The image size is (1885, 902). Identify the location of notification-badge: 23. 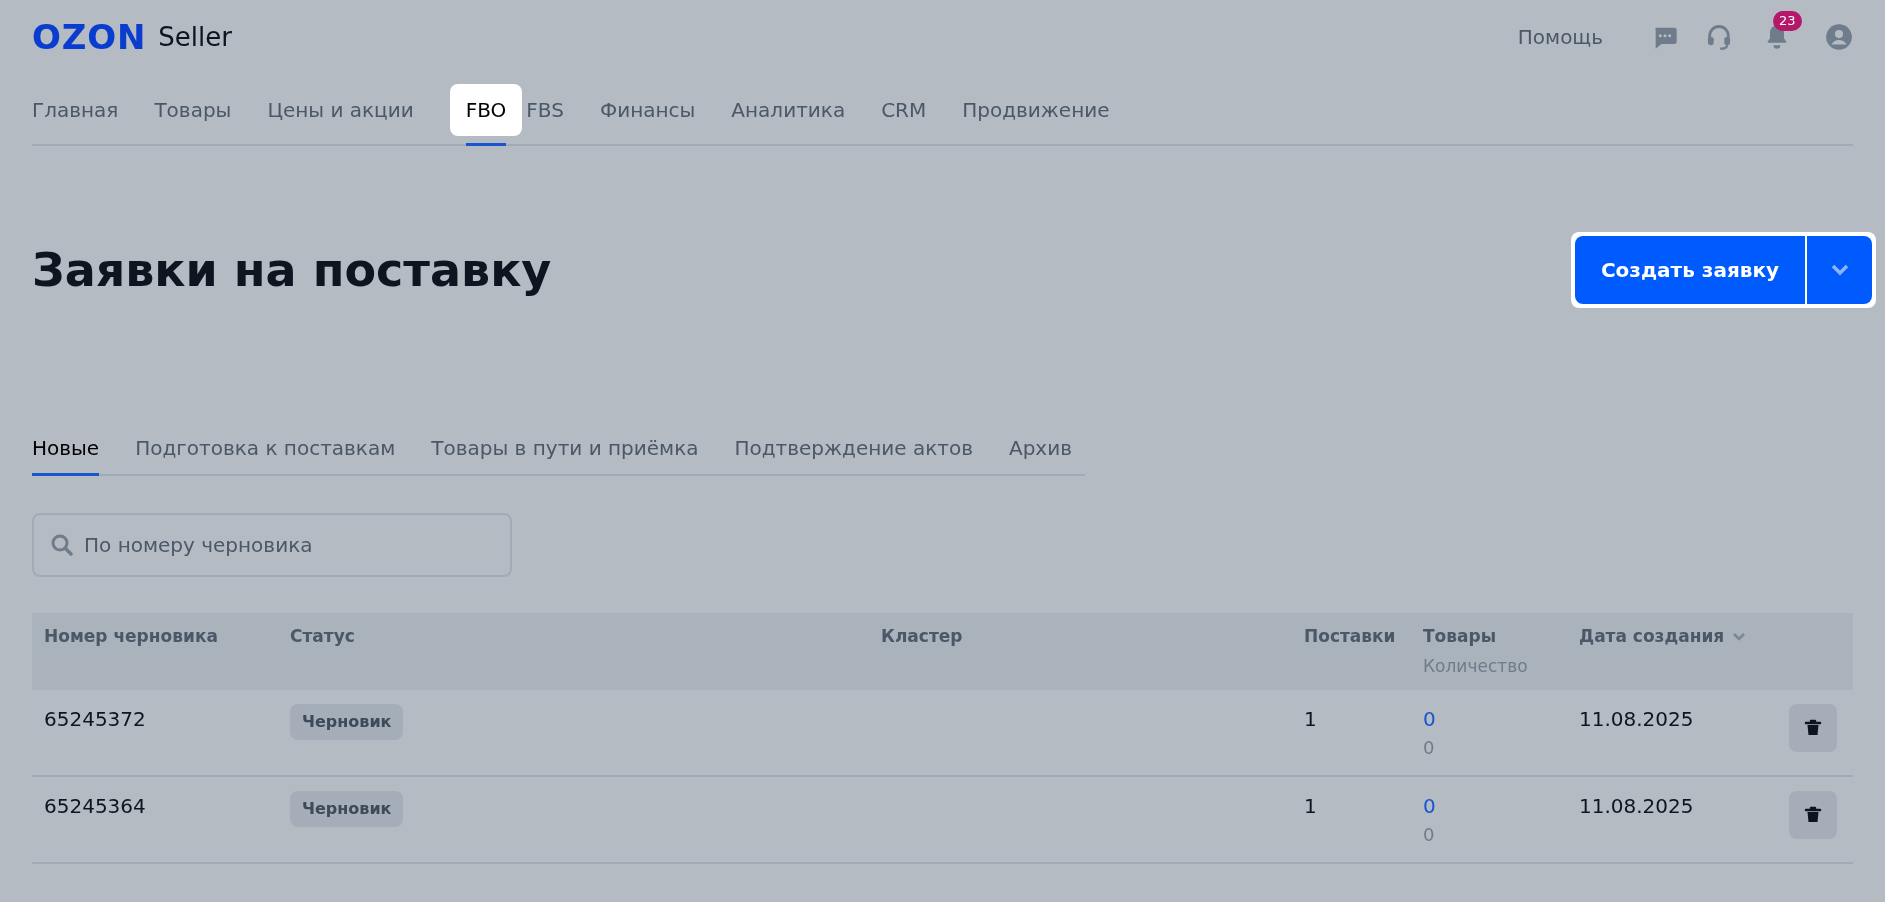
(1787, 21).